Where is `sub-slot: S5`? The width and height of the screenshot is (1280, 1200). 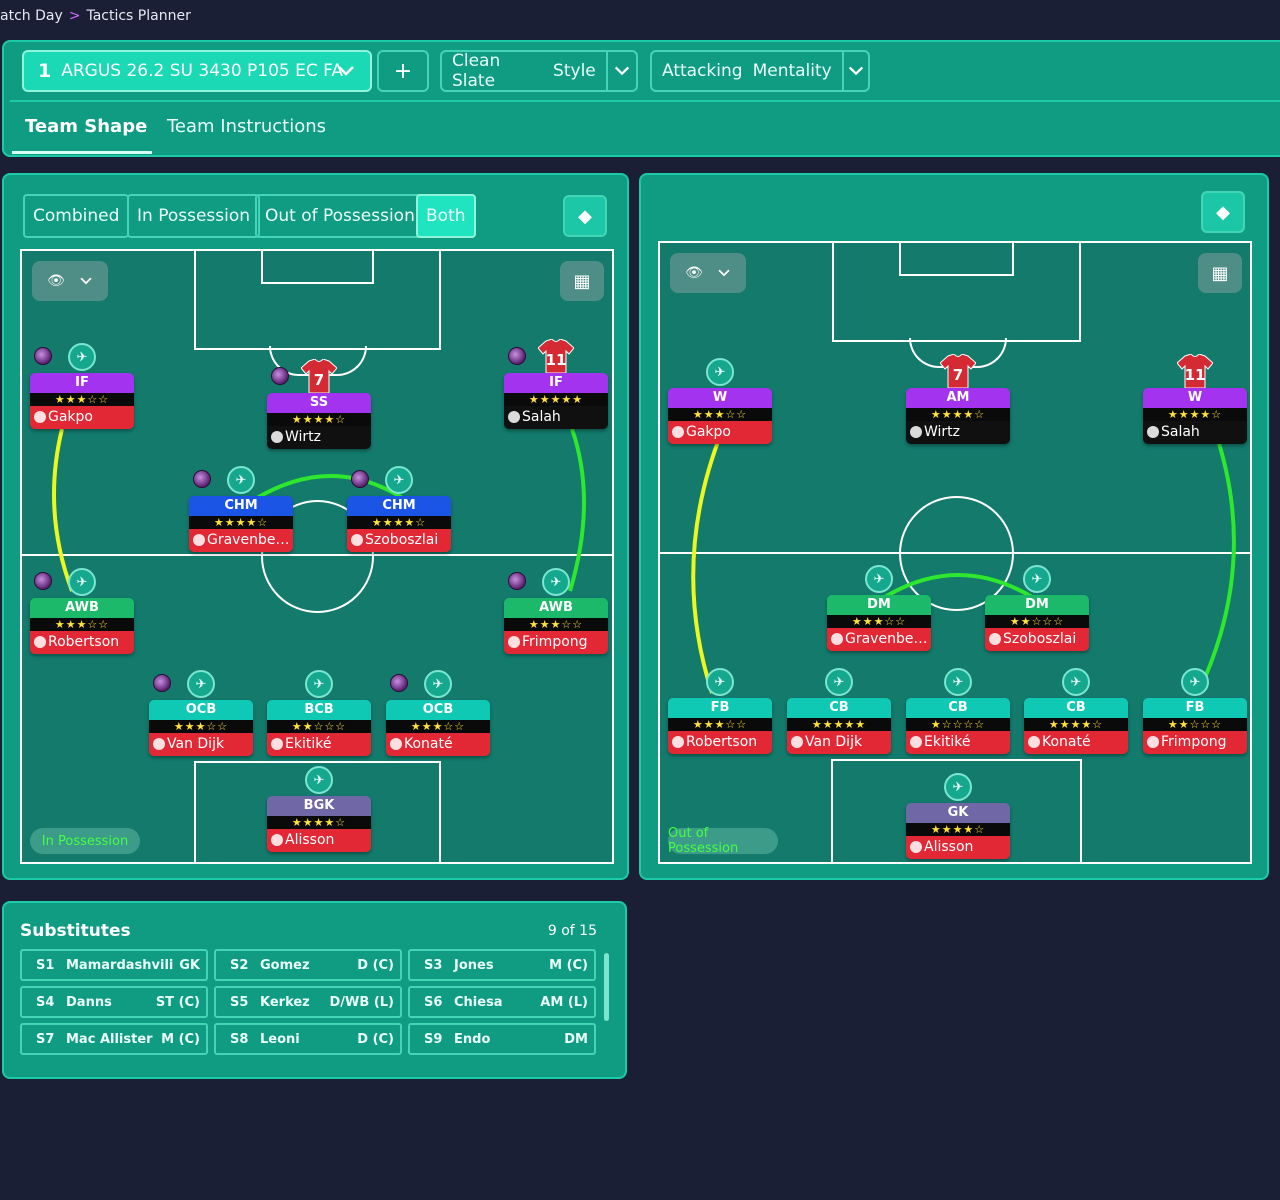 sub-slot: S5 is located at coordinates (239, 1002).